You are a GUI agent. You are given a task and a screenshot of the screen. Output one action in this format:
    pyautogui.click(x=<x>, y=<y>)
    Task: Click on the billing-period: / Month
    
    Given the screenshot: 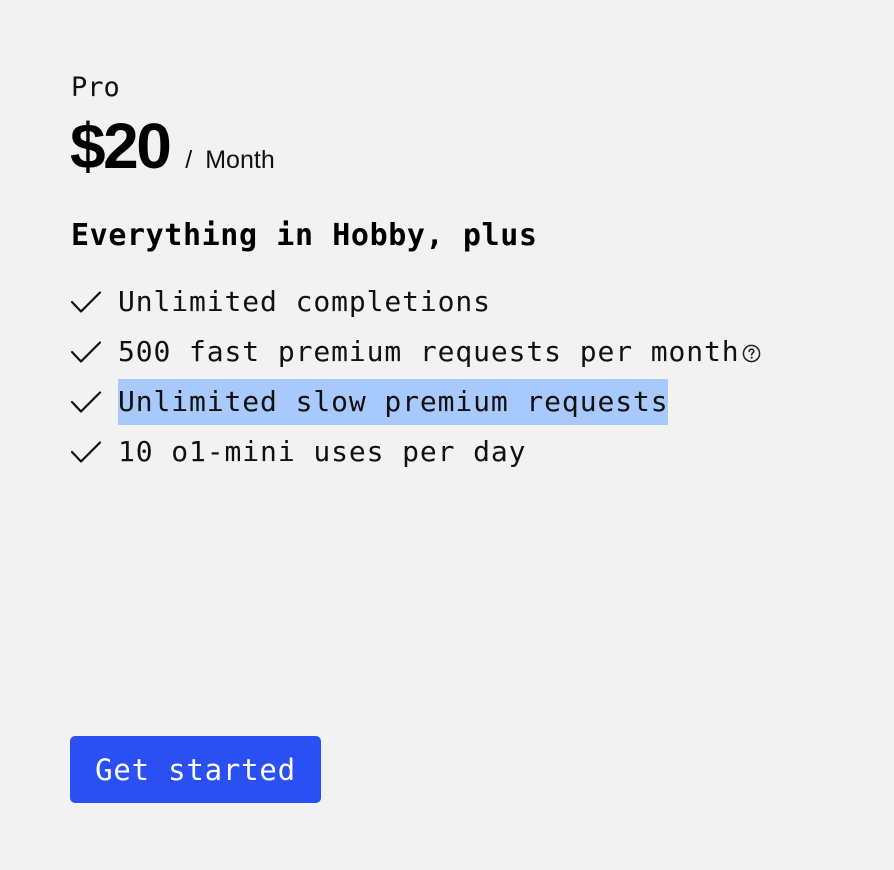 What is the action you would take?
    pyautogui.click(x=229, y=160)
    